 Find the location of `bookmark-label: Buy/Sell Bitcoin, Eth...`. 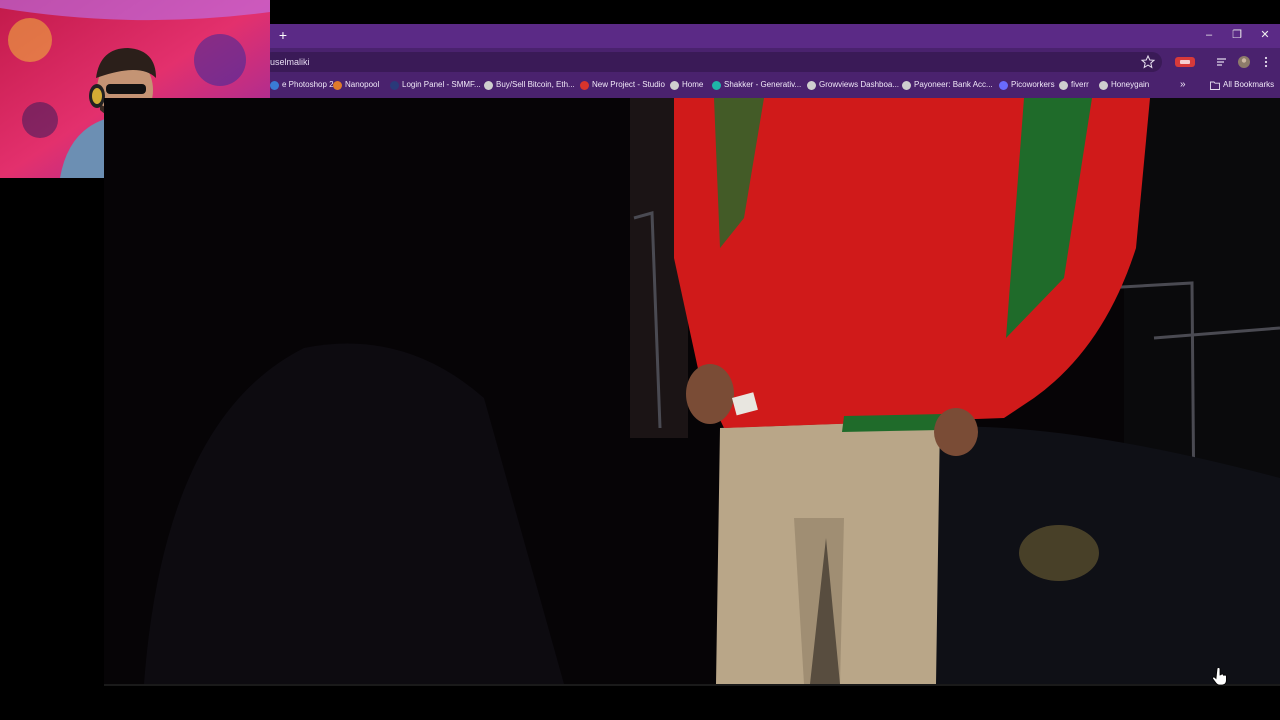

bookmark-label: Buy/Sell Bitcoin, Eth... is located at coordinates (535, 84).